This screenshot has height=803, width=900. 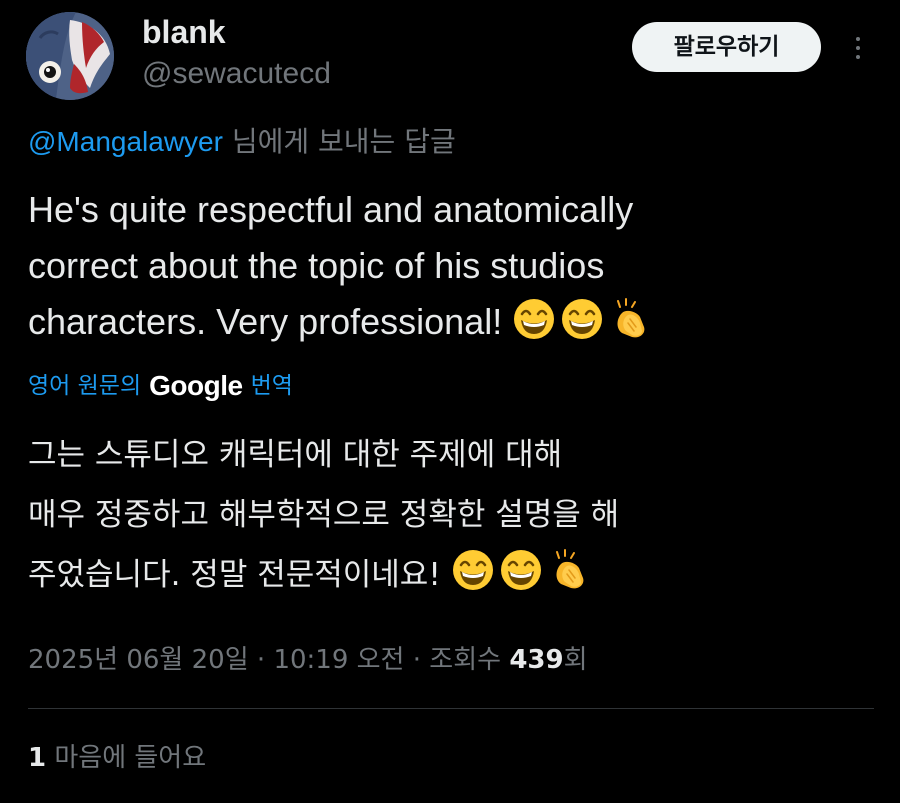 What do you see at coordinates (338, 660) in the screenshot?
I see `tweet-time: 10:19 오전` at bounding box center [338, 660].